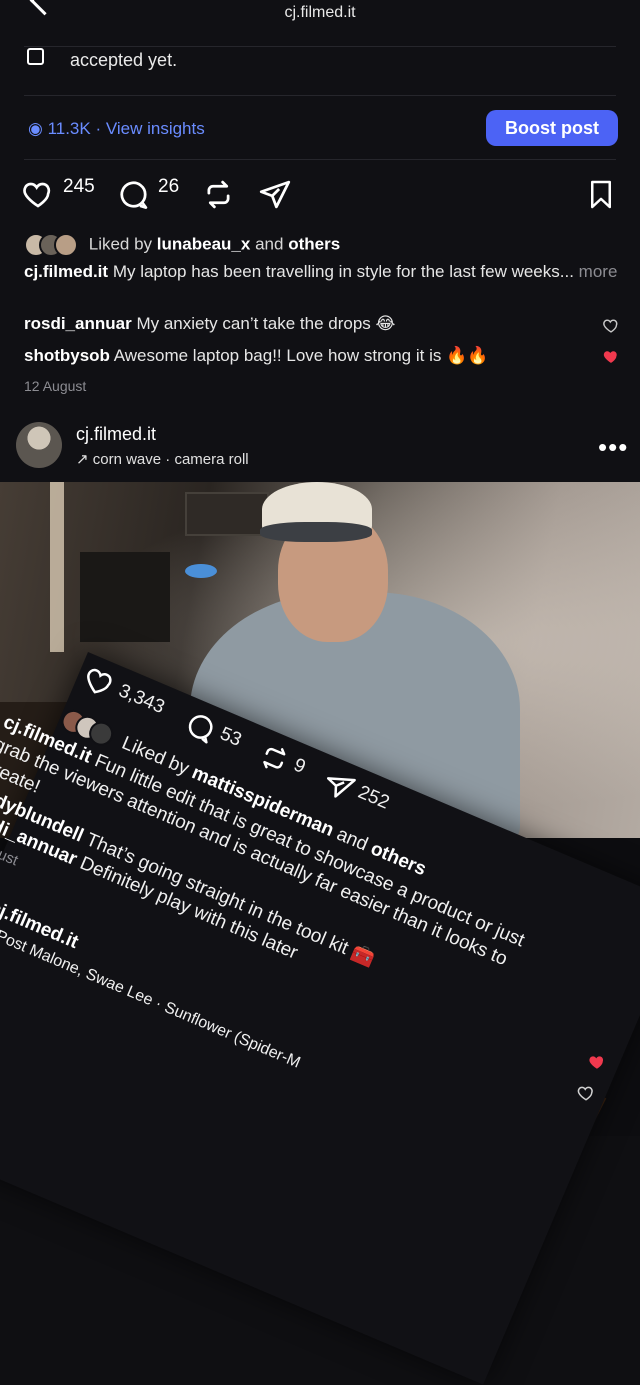 The width and height of the screenshot is (640, 1385). I want to click on caption-author: cj.filmed.it, so click(66, 271).